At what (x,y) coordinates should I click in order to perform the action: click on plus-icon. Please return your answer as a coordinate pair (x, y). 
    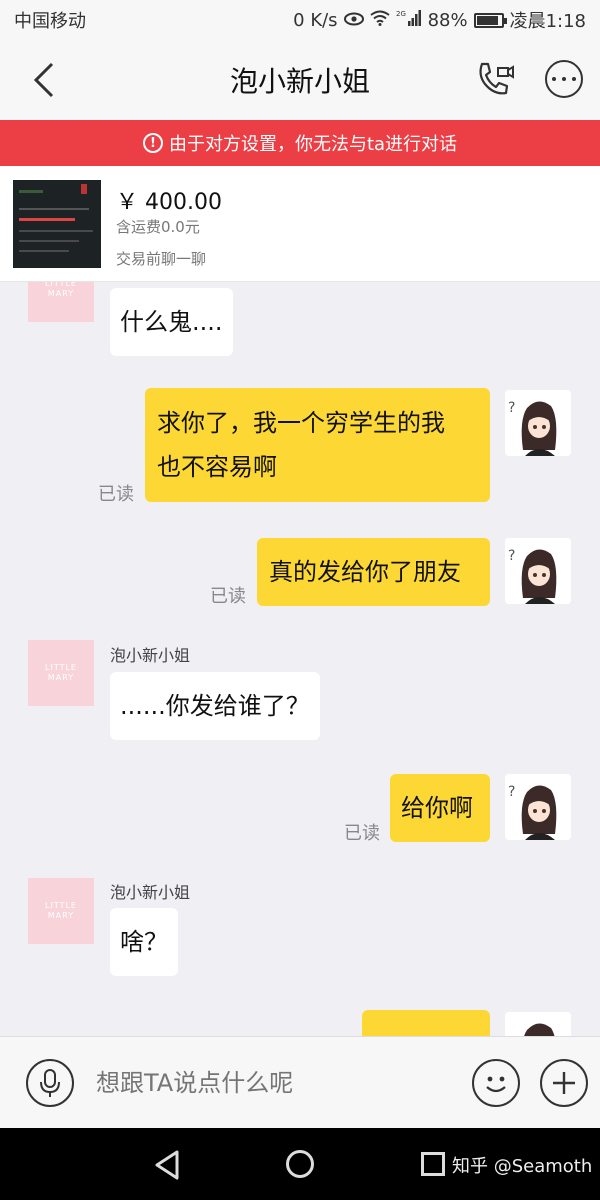
    Looking at the image, I should click on (564, 1083).